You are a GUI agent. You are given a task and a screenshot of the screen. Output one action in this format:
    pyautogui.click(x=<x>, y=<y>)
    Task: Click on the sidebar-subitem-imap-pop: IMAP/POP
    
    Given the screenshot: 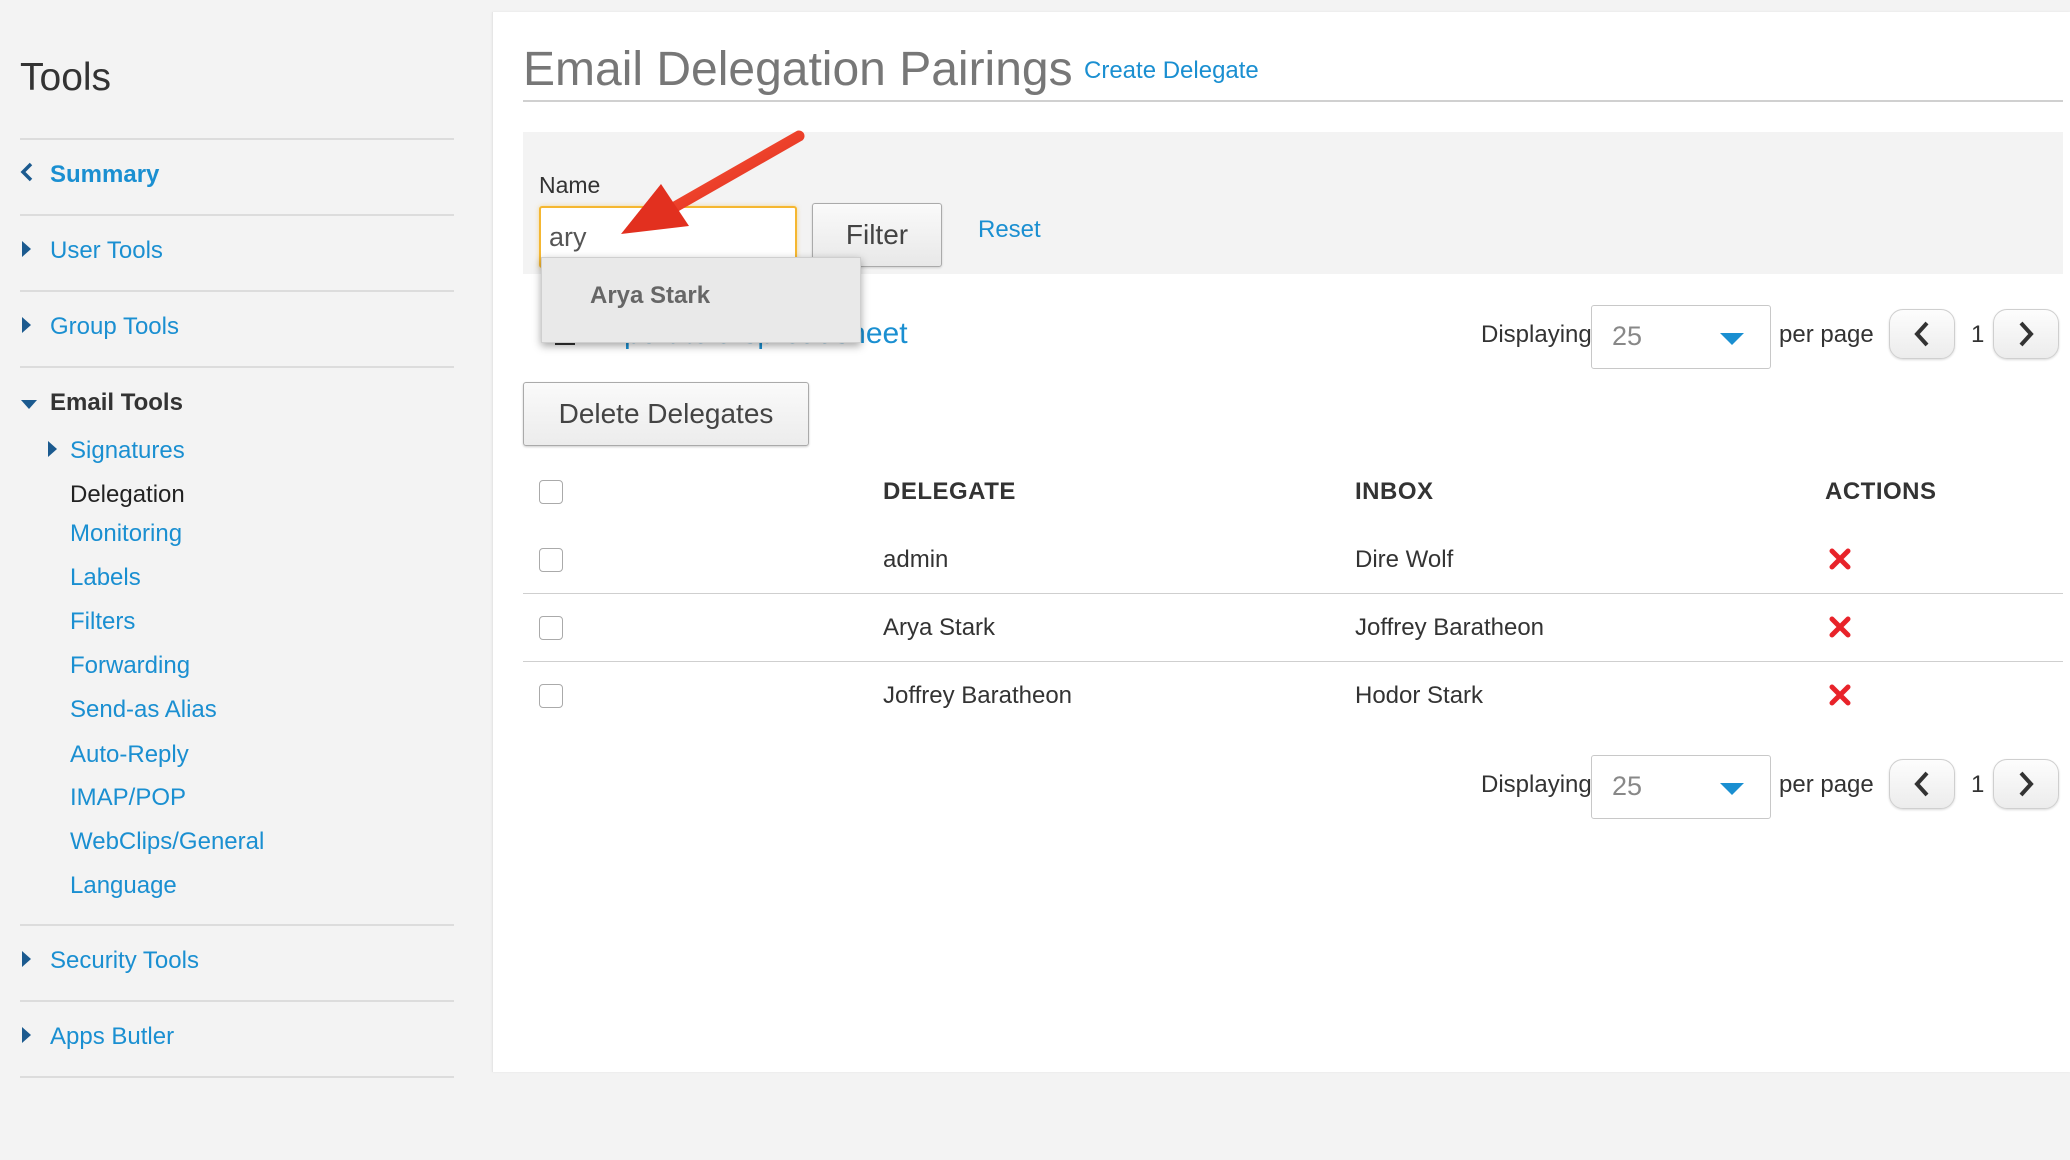 What is the action you would take?
    pyautogui.click(x=128, y=798)
    